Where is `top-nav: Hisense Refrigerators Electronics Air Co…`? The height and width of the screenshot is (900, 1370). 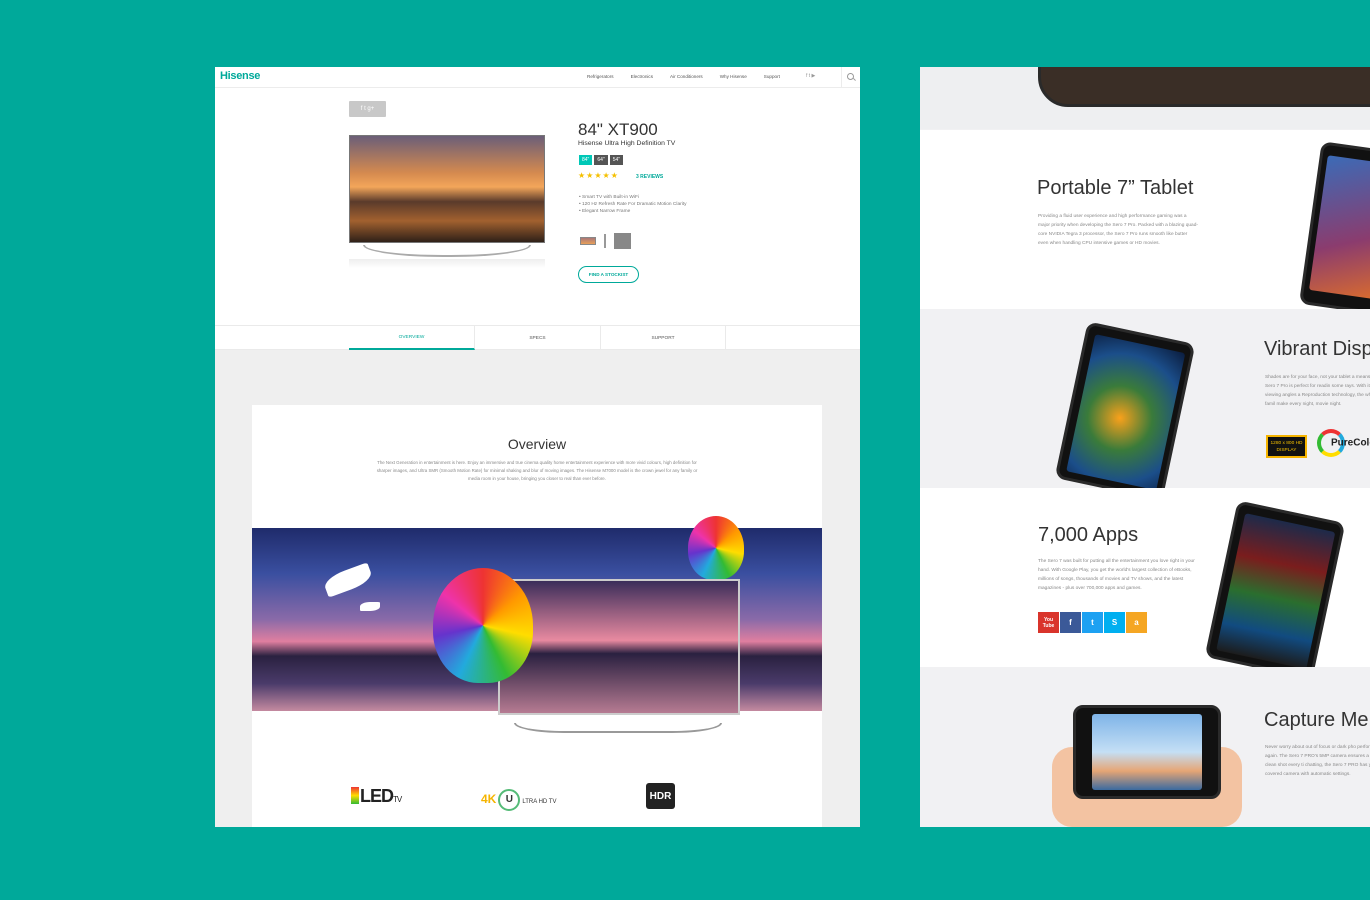 top-nav: Hisense Refrigerators Electronics Air Co… is located at coordinates (537, 77).